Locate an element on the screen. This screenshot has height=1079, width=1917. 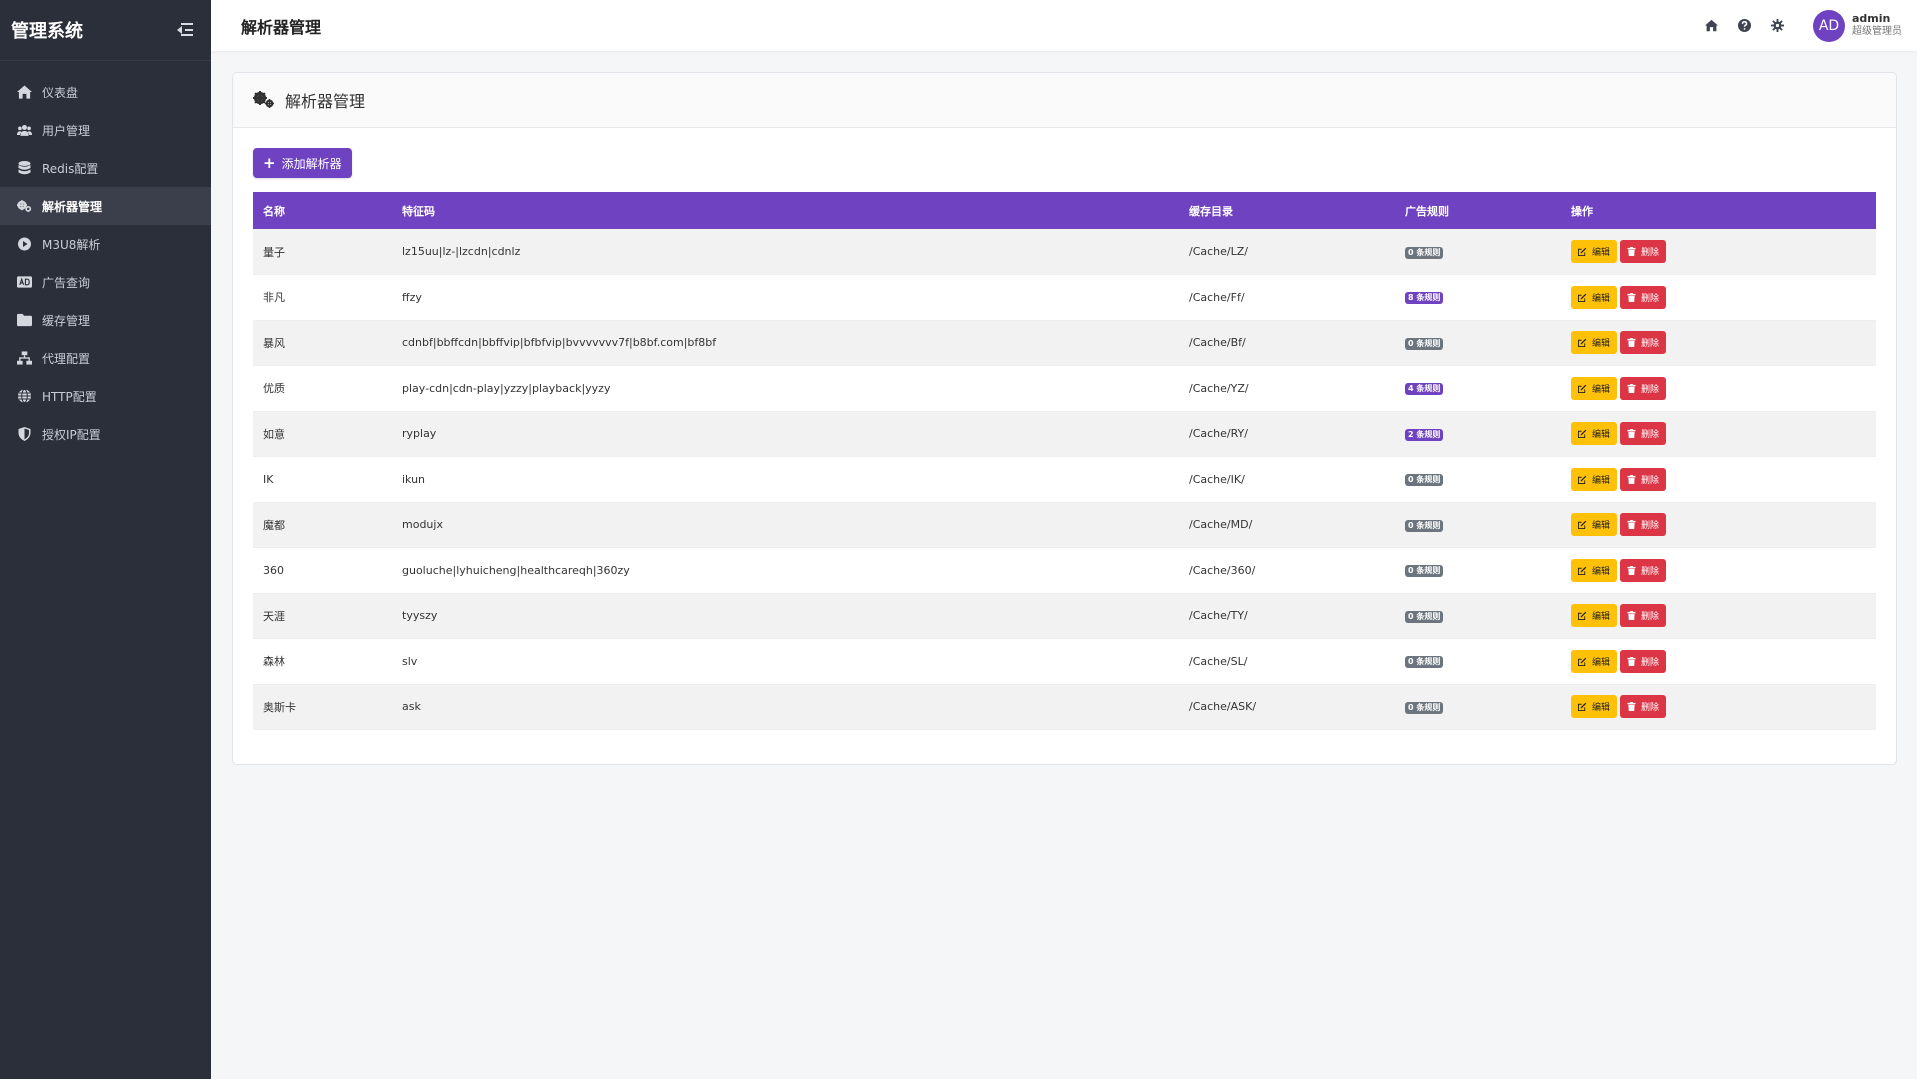
avatar: AD is located at coordinates (1829, 25).